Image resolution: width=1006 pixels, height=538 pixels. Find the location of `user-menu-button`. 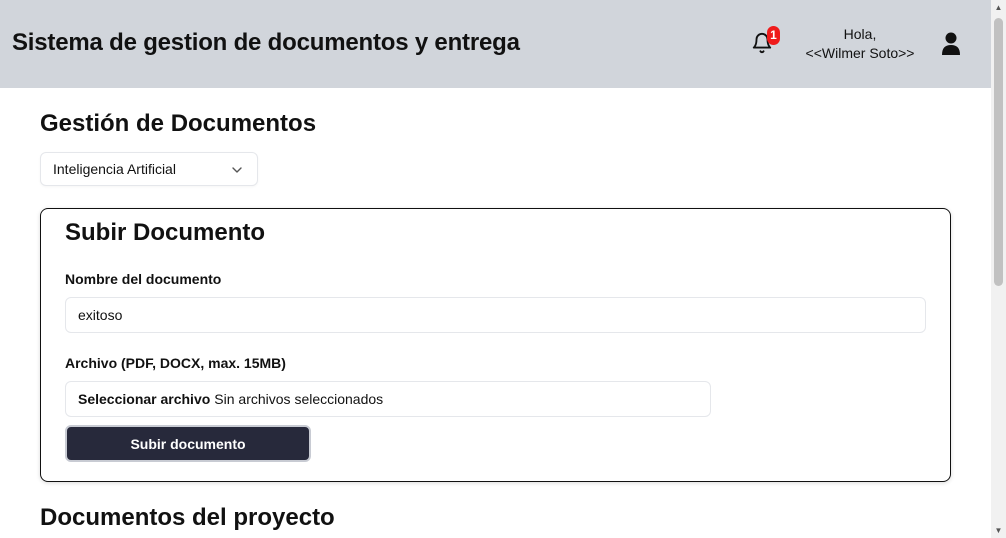

user-menu-button is located at coordinates (951, 44).